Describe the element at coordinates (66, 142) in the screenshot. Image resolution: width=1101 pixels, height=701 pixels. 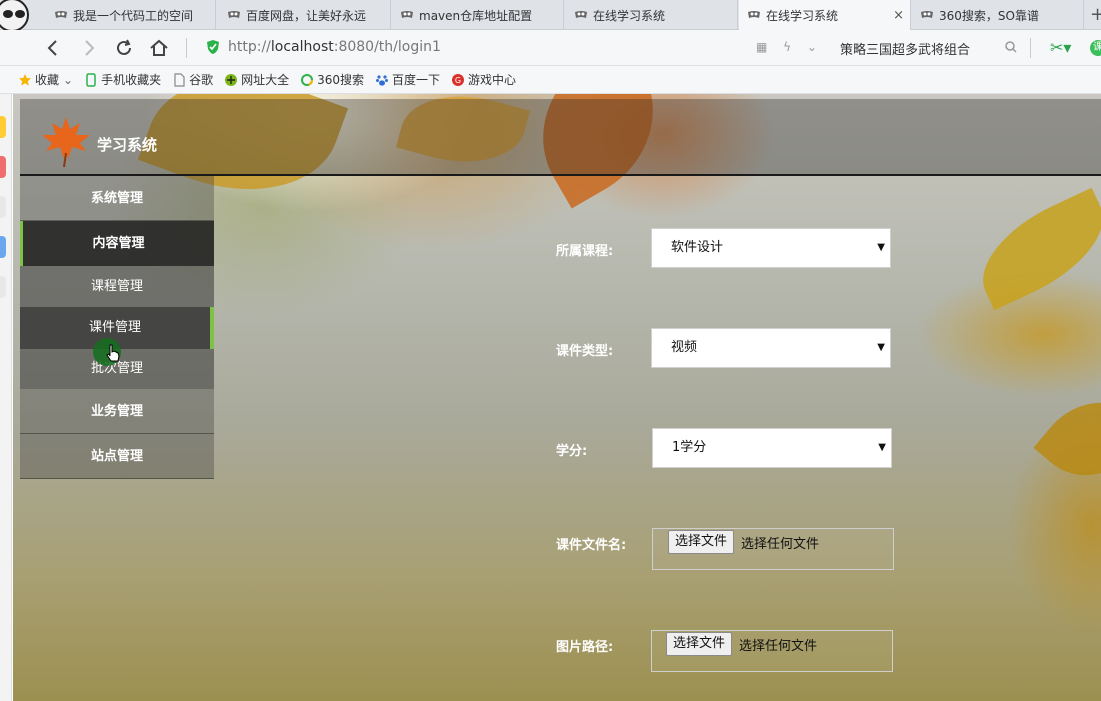
I see `maple-leaf-icon` at that location.